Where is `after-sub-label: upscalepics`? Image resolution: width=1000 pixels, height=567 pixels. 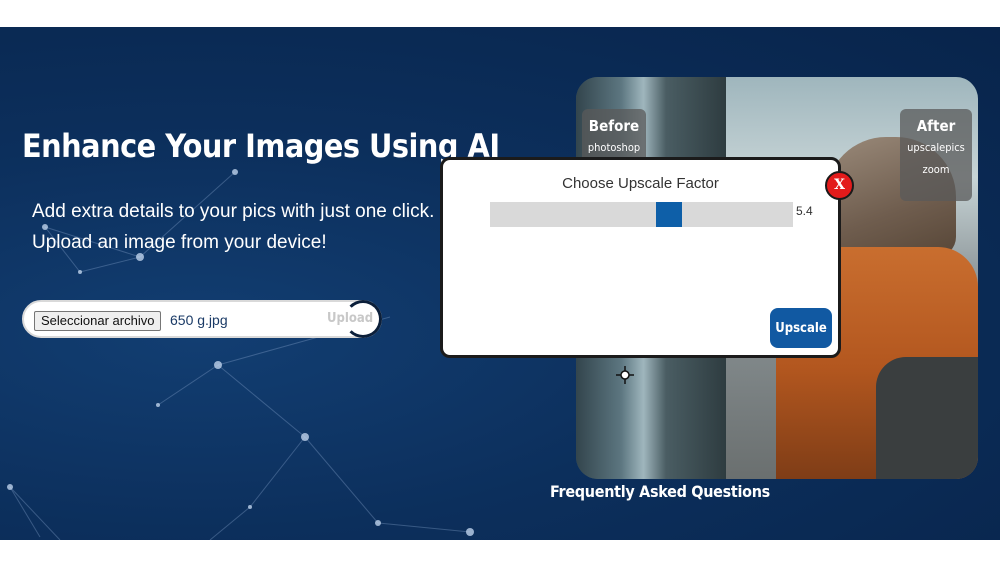 after-sub-label: upscalepics is located at coordinates (936, 147).